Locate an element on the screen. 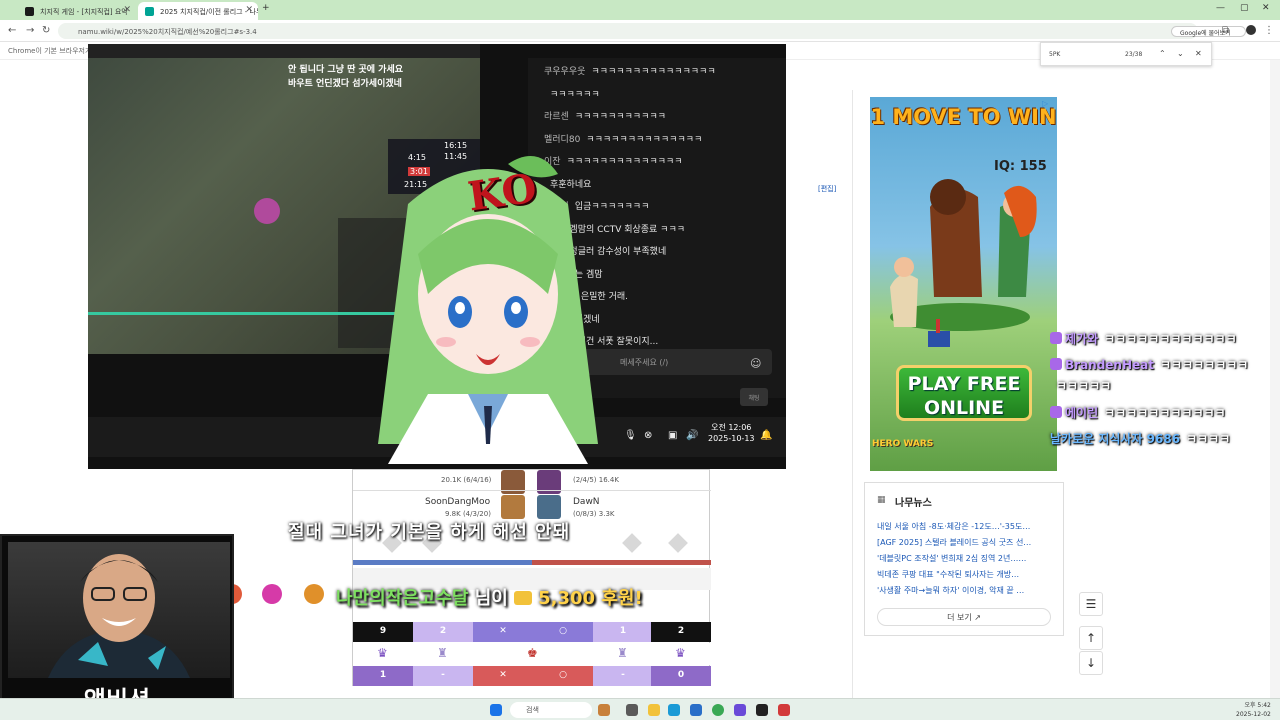 Image resolution: width=1280 pixels, height=720 pixels. find-next-icon: ⌄ is located at coordinates (1180, 53).